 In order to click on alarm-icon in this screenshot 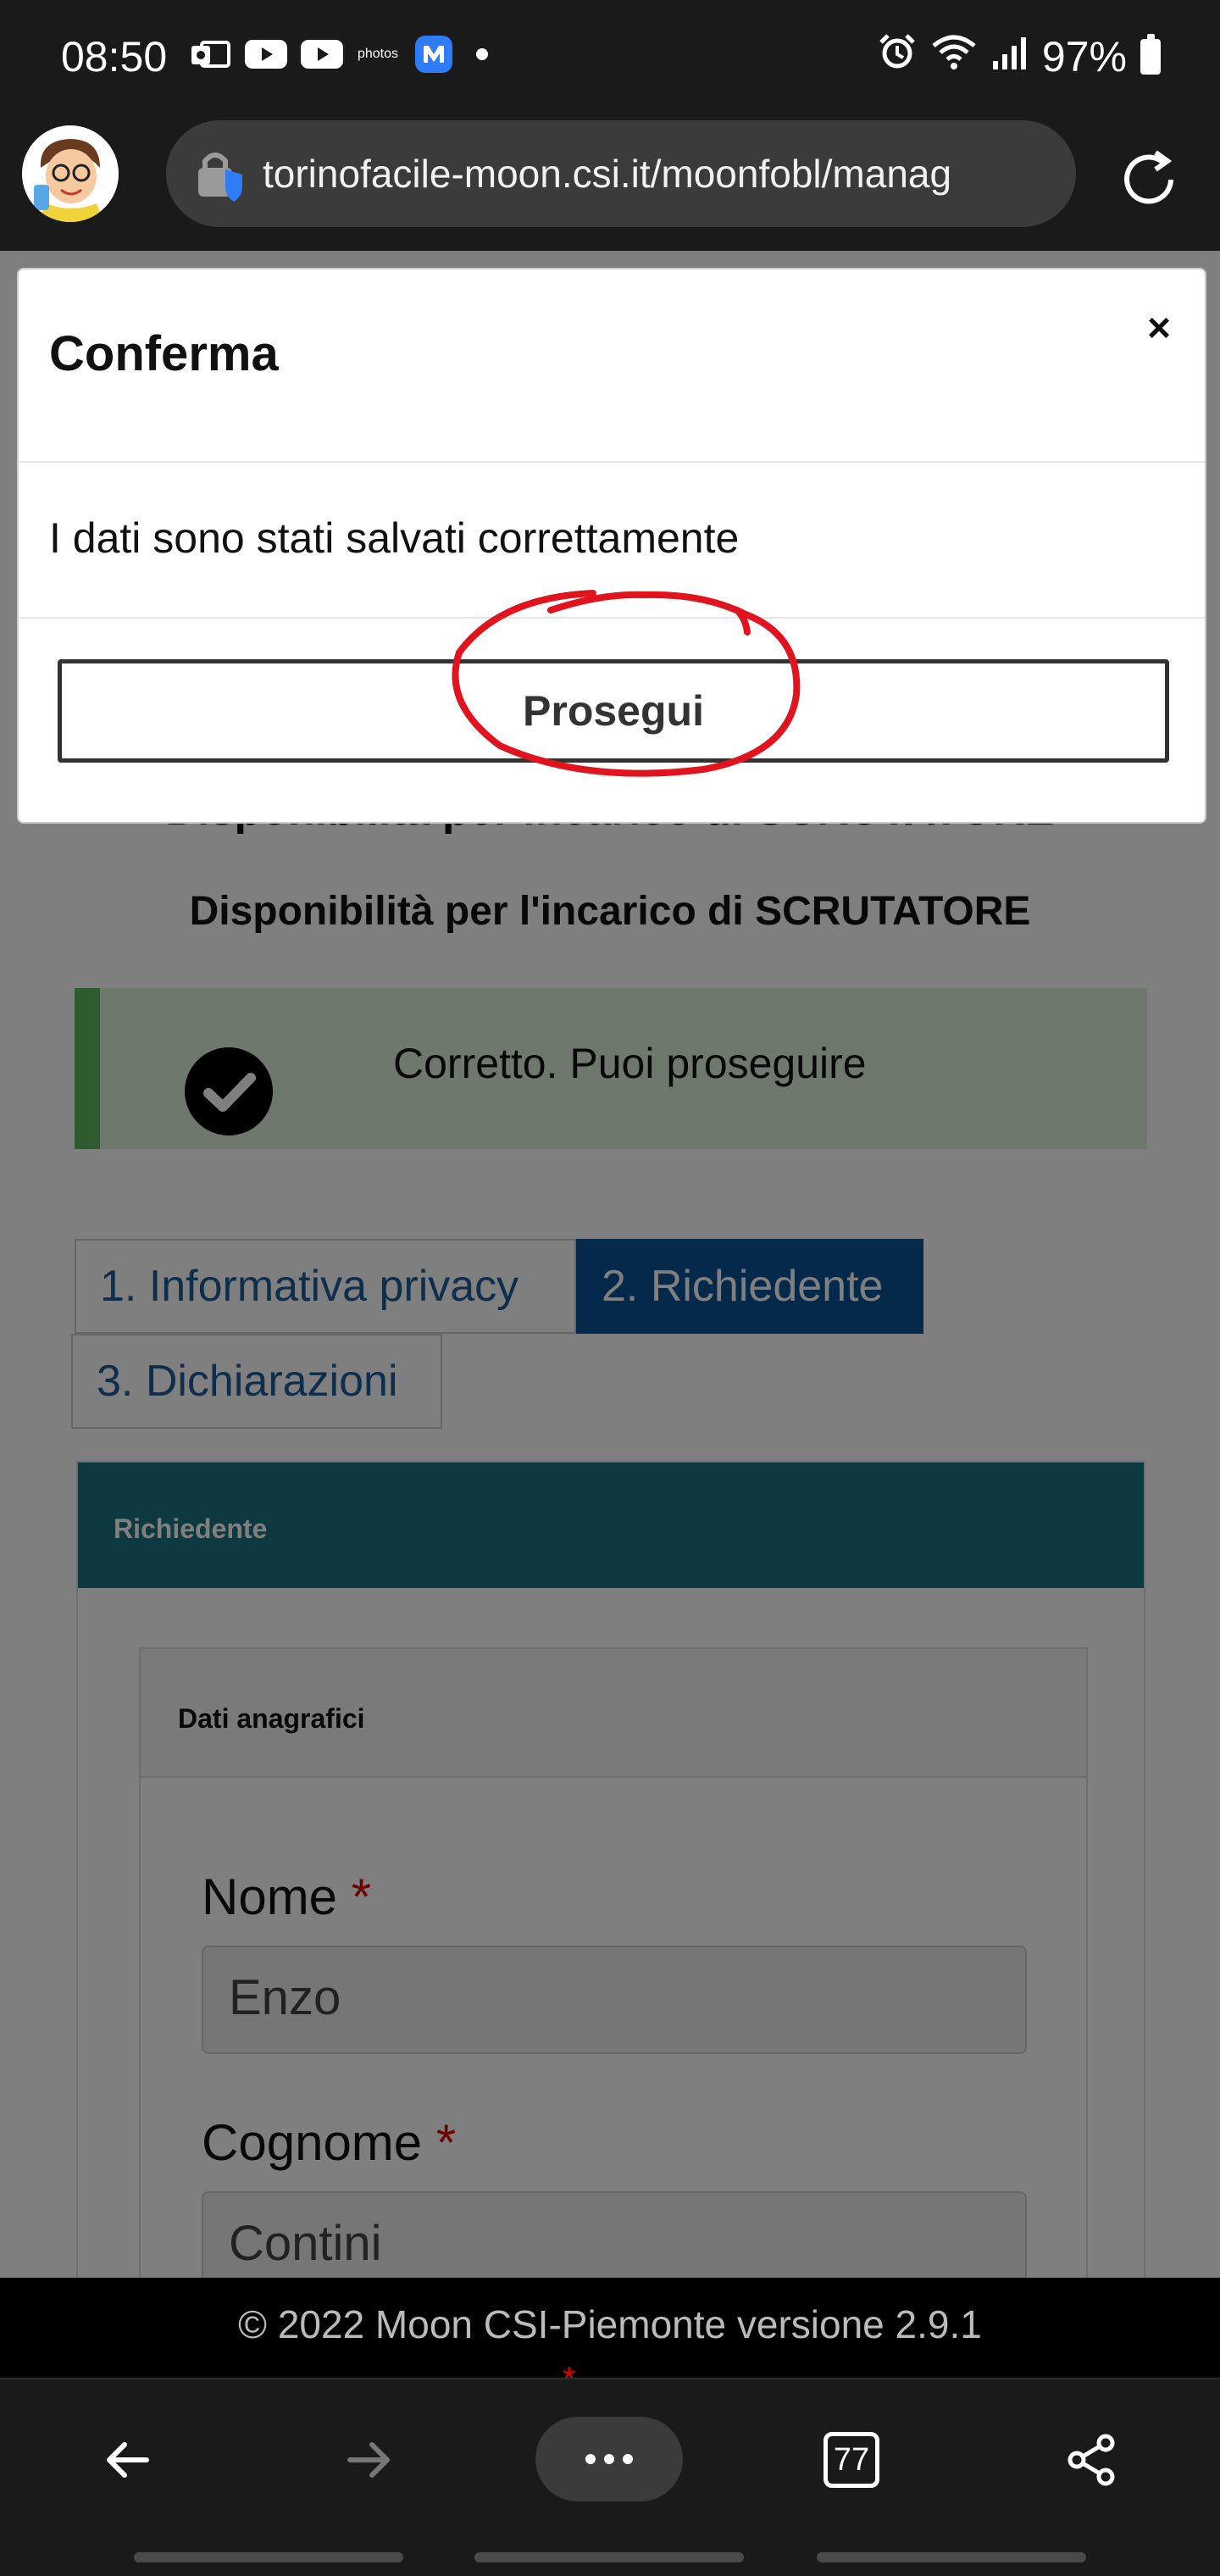, I will do `click(897, 56)`.